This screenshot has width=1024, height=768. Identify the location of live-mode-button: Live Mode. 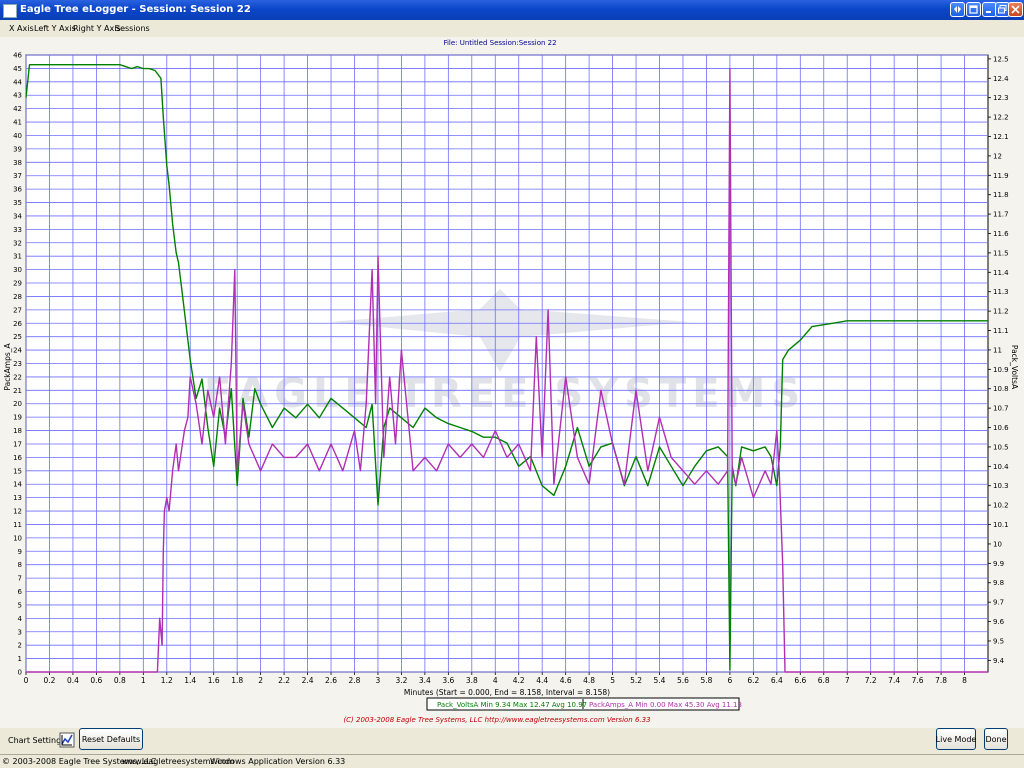
(956, 739).